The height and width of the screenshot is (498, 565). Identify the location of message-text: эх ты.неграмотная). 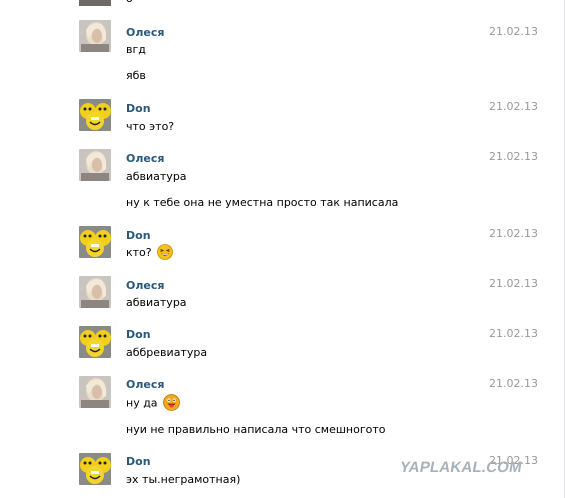
(183, 479).